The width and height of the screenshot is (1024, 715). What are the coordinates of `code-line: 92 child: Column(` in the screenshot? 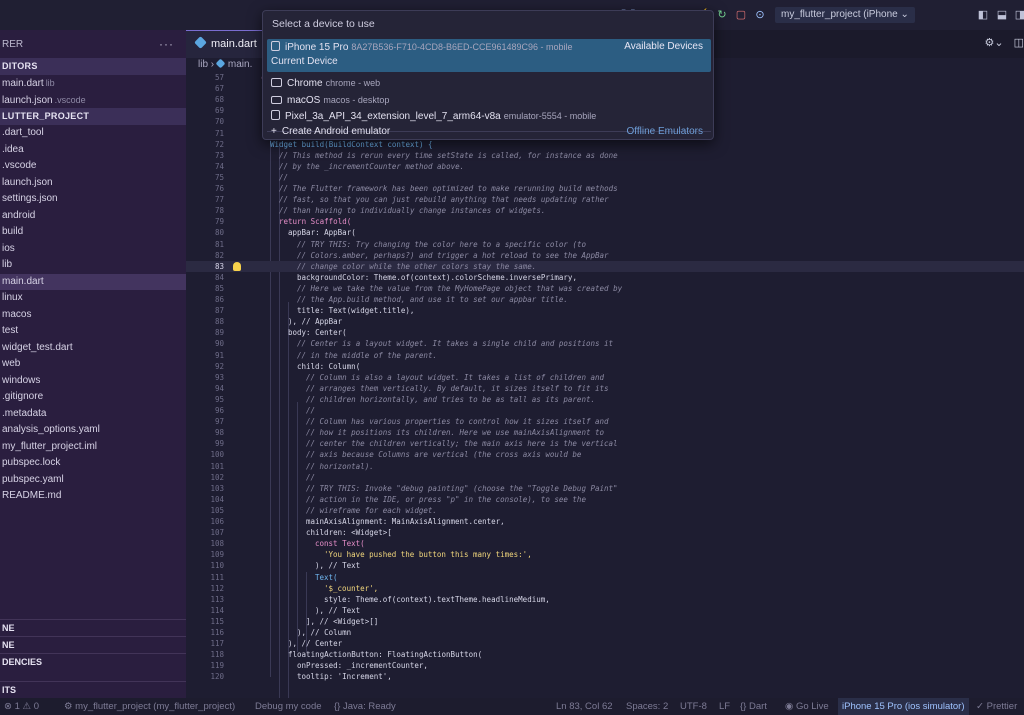 It's located at (605, 366).